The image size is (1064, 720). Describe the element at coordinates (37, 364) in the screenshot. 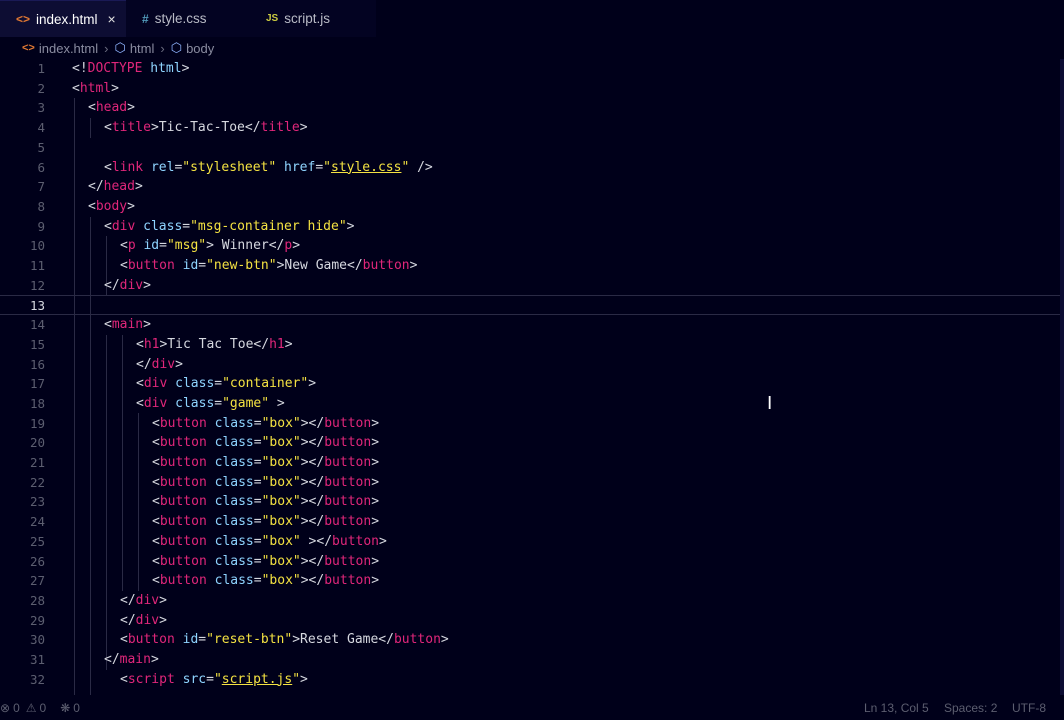

I see `line-number: 16` at that location.